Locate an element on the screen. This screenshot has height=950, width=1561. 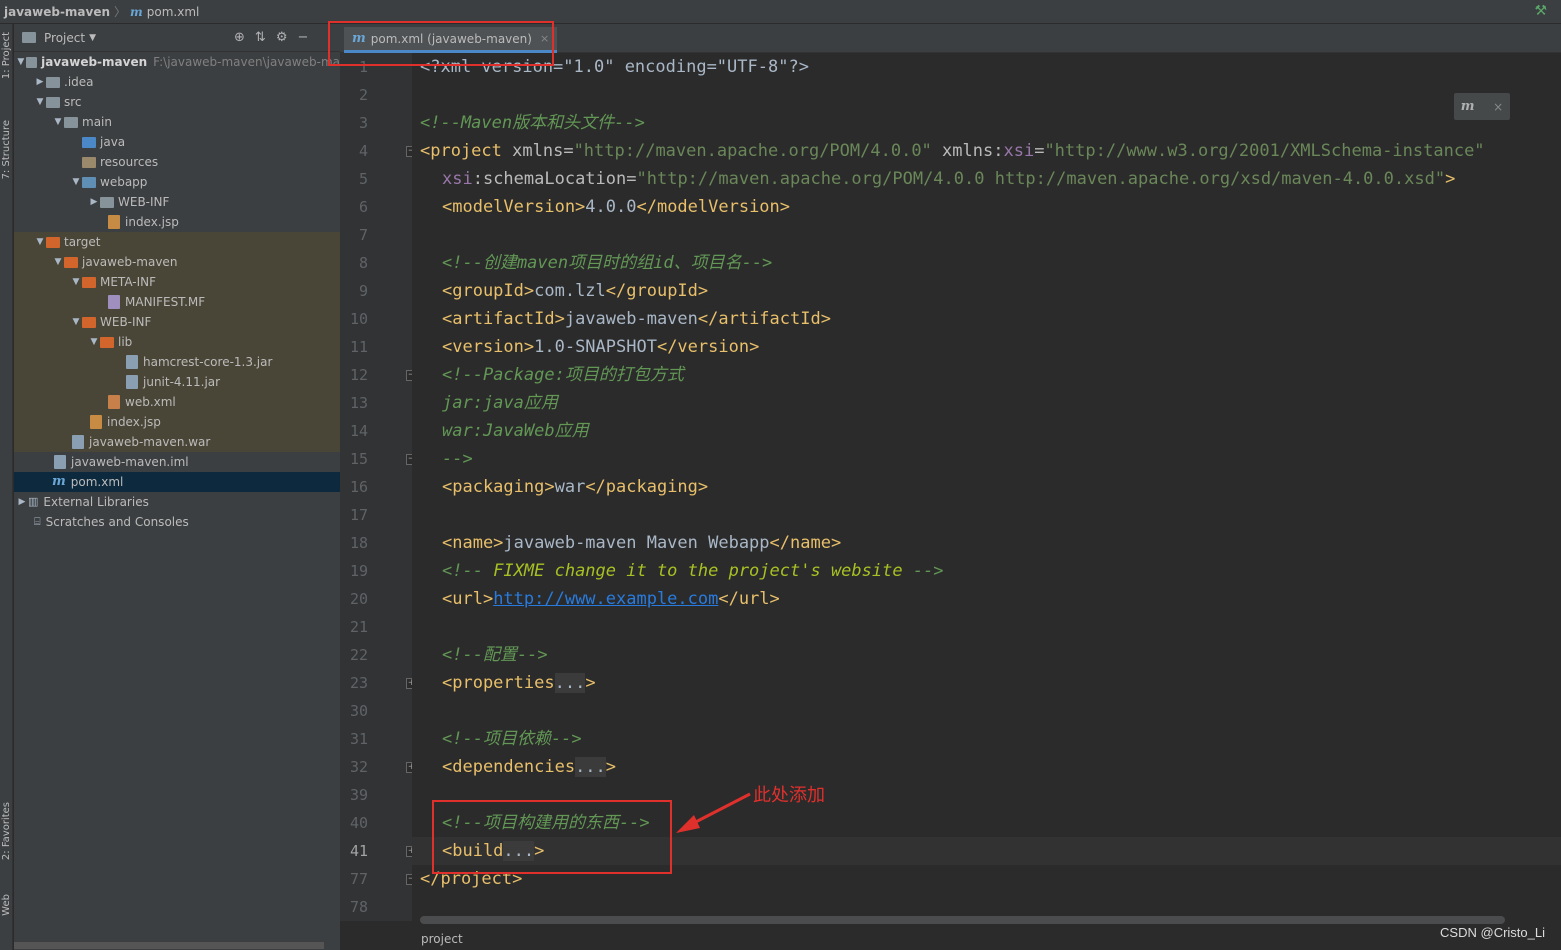
code-line-31: <!--项目依赖--> is located at coordinates (512, 739).